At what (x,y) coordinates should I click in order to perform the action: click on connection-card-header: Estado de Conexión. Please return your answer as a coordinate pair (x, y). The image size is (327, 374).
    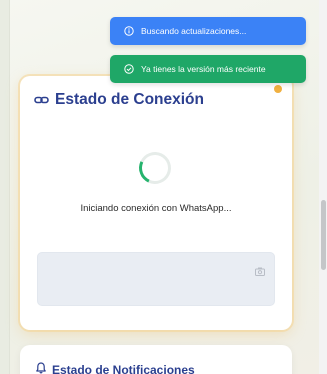
    Looking at the image, I should click on (119, 100).